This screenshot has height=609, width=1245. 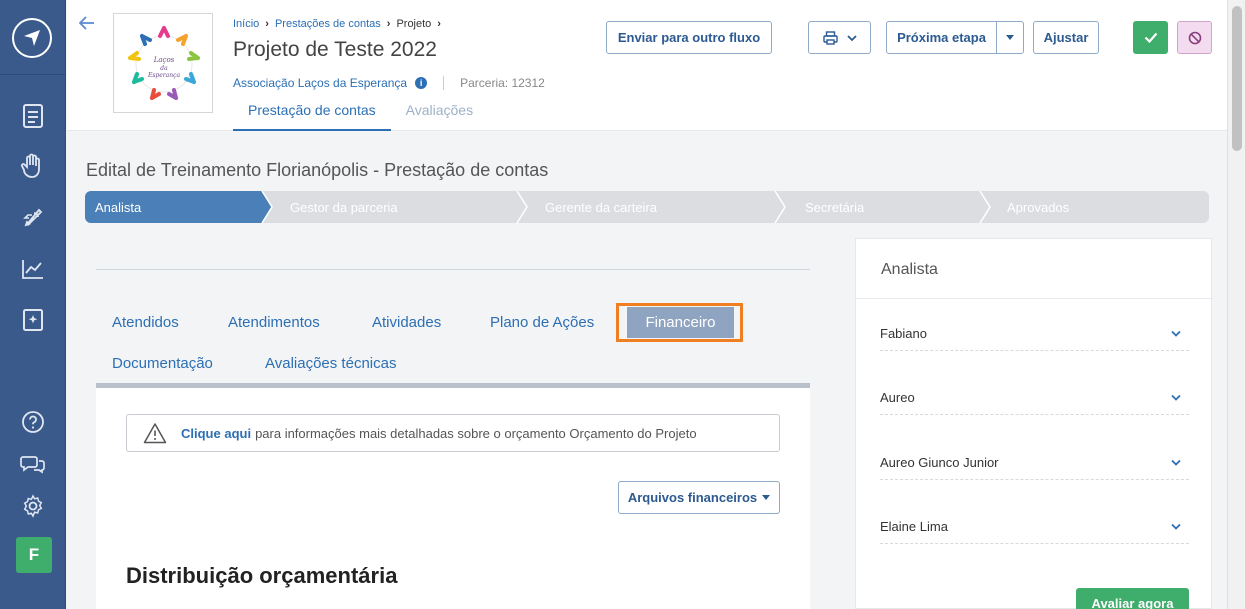 What do you see at coordinates (1034, 527) in the screenshot?
I see `analyst-item: Elaine Lima` at bounding box center [1034, 527].